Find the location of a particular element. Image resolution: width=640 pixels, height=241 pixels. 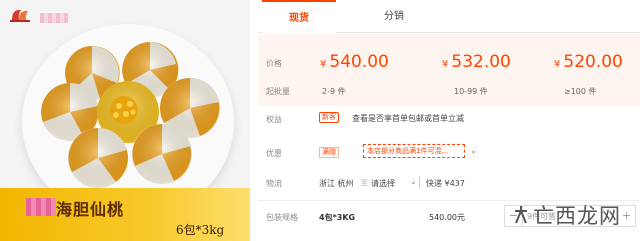

price-value: 540.00 is located at coordinates (359, 62).